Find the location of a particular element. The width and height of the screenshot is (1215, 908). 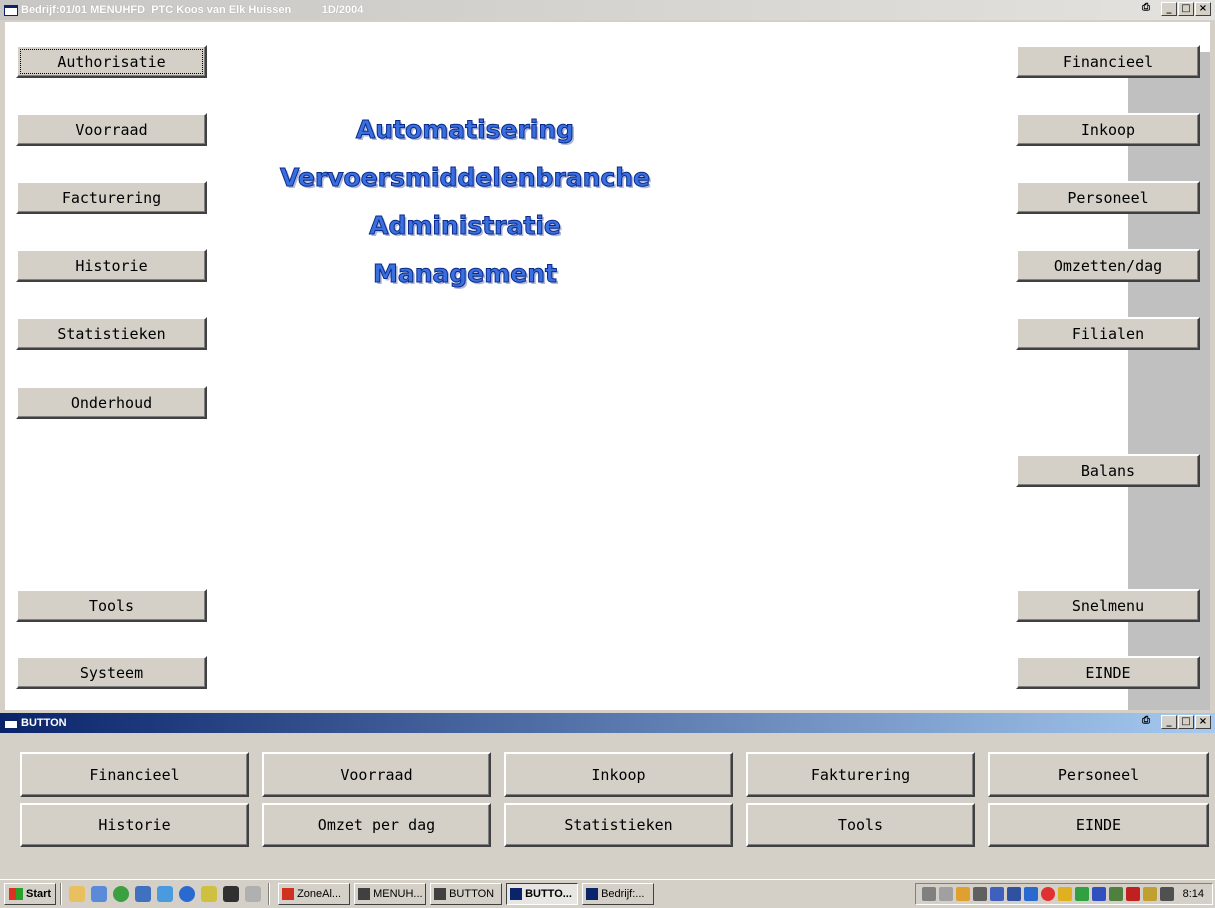

facturering-button: Facturering is located at coordinates (111, 197).